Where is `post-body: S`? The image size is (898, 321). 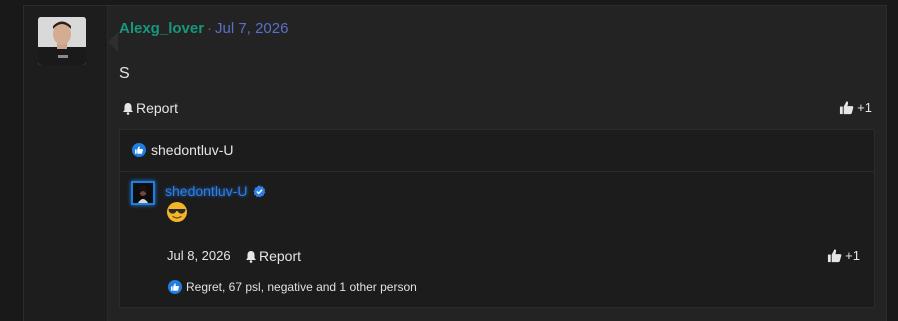 post-body: S is located at coordinates (124, 73).